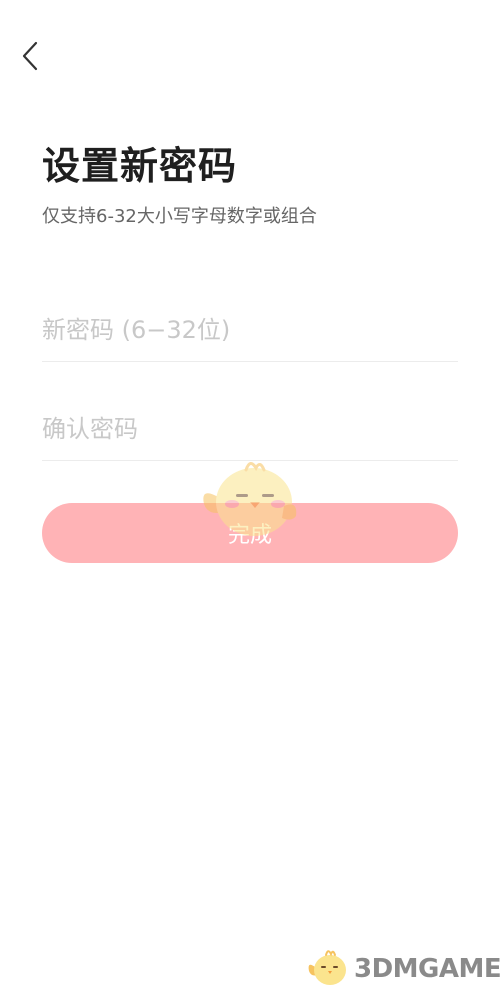 The height and width of the screenshot is (1000, 500). Describe the element at coordinates (249, 535) in the screenshot. I see `submit-button-label: 完成` at that location.